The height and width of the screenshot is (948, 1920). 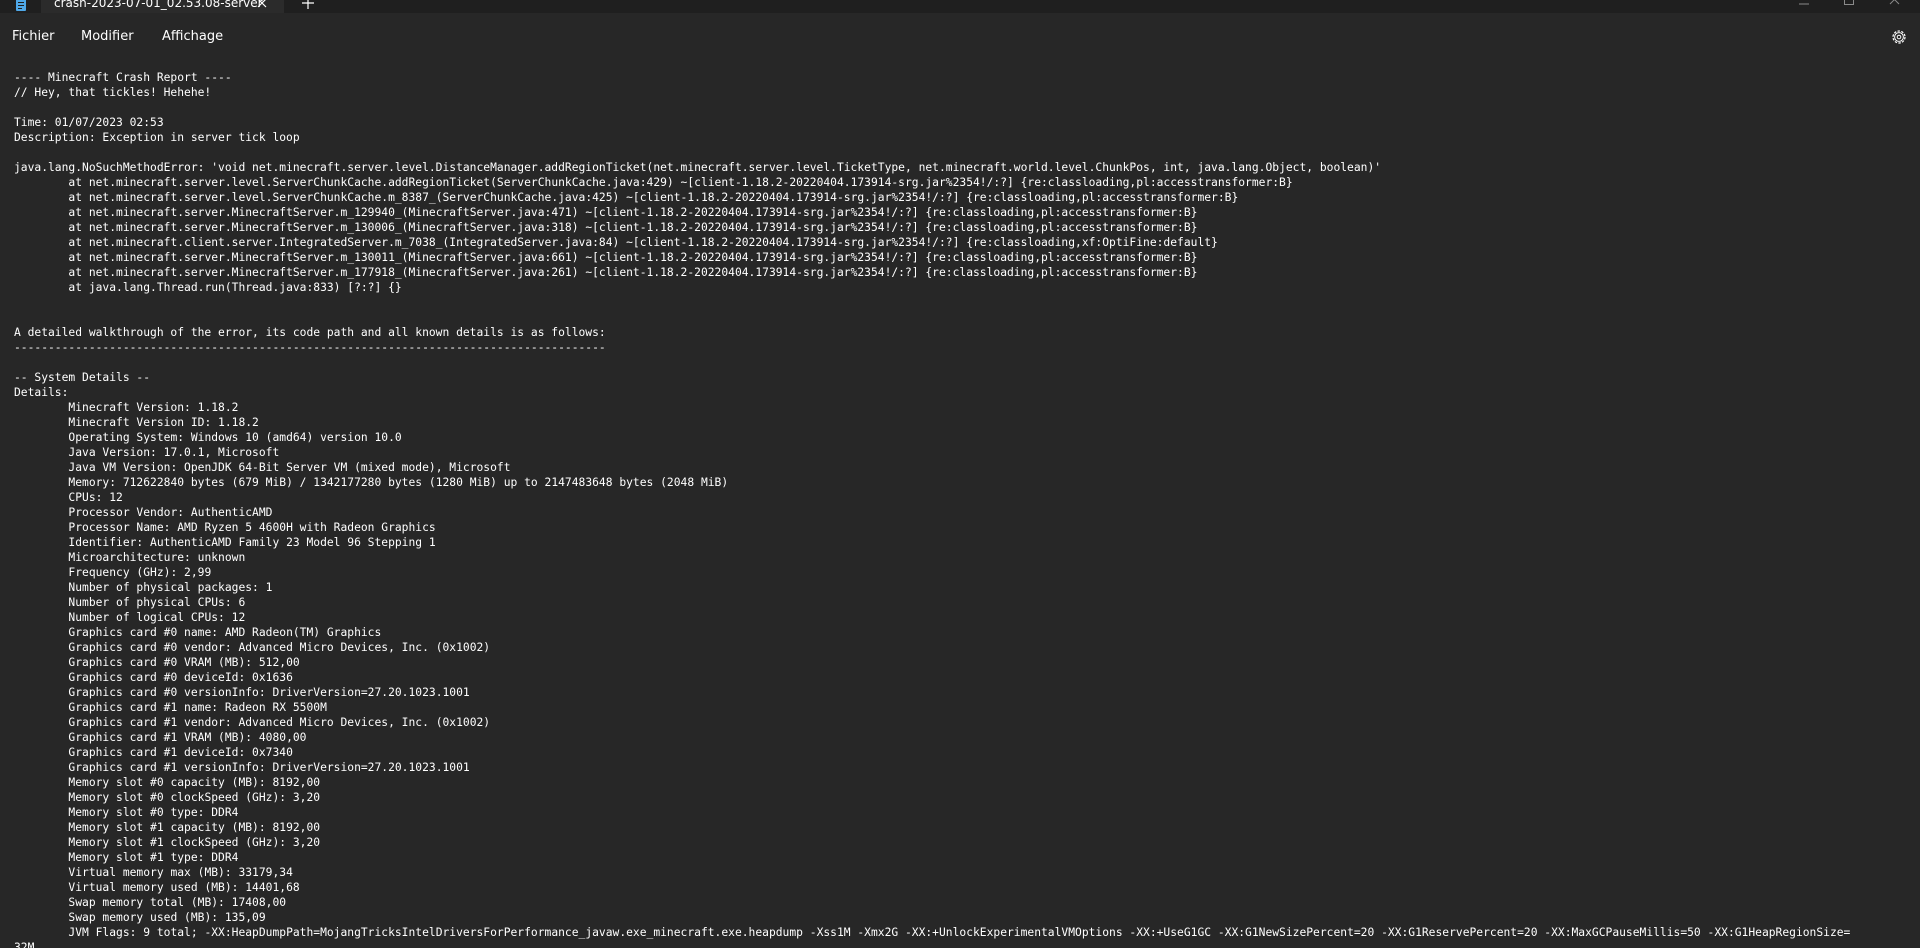 What do you see at coordinates (170, 707) in the screenshot?
I see `text-line: Graphics card #1 name: Radeon RX 5500M` at bounding box center [170, 707].